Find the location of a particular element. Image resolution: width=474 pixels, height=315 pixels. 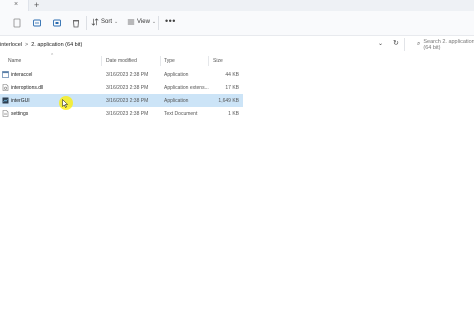

tab-close-button: × is located at coordinates (16, 4).